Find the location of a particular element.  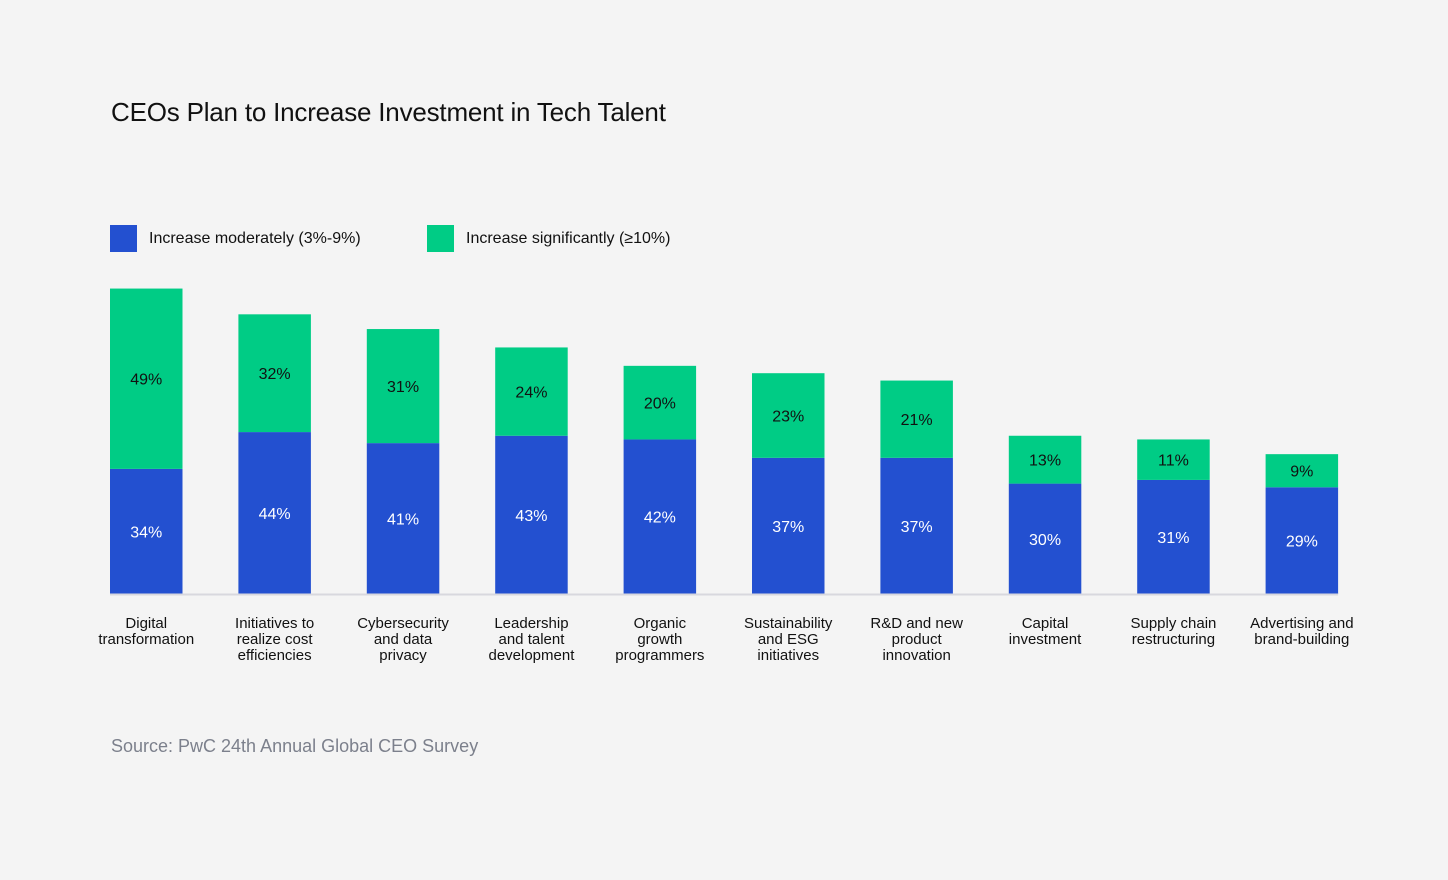

x-tick-label: realize cost is located at coordinates (275, 639).